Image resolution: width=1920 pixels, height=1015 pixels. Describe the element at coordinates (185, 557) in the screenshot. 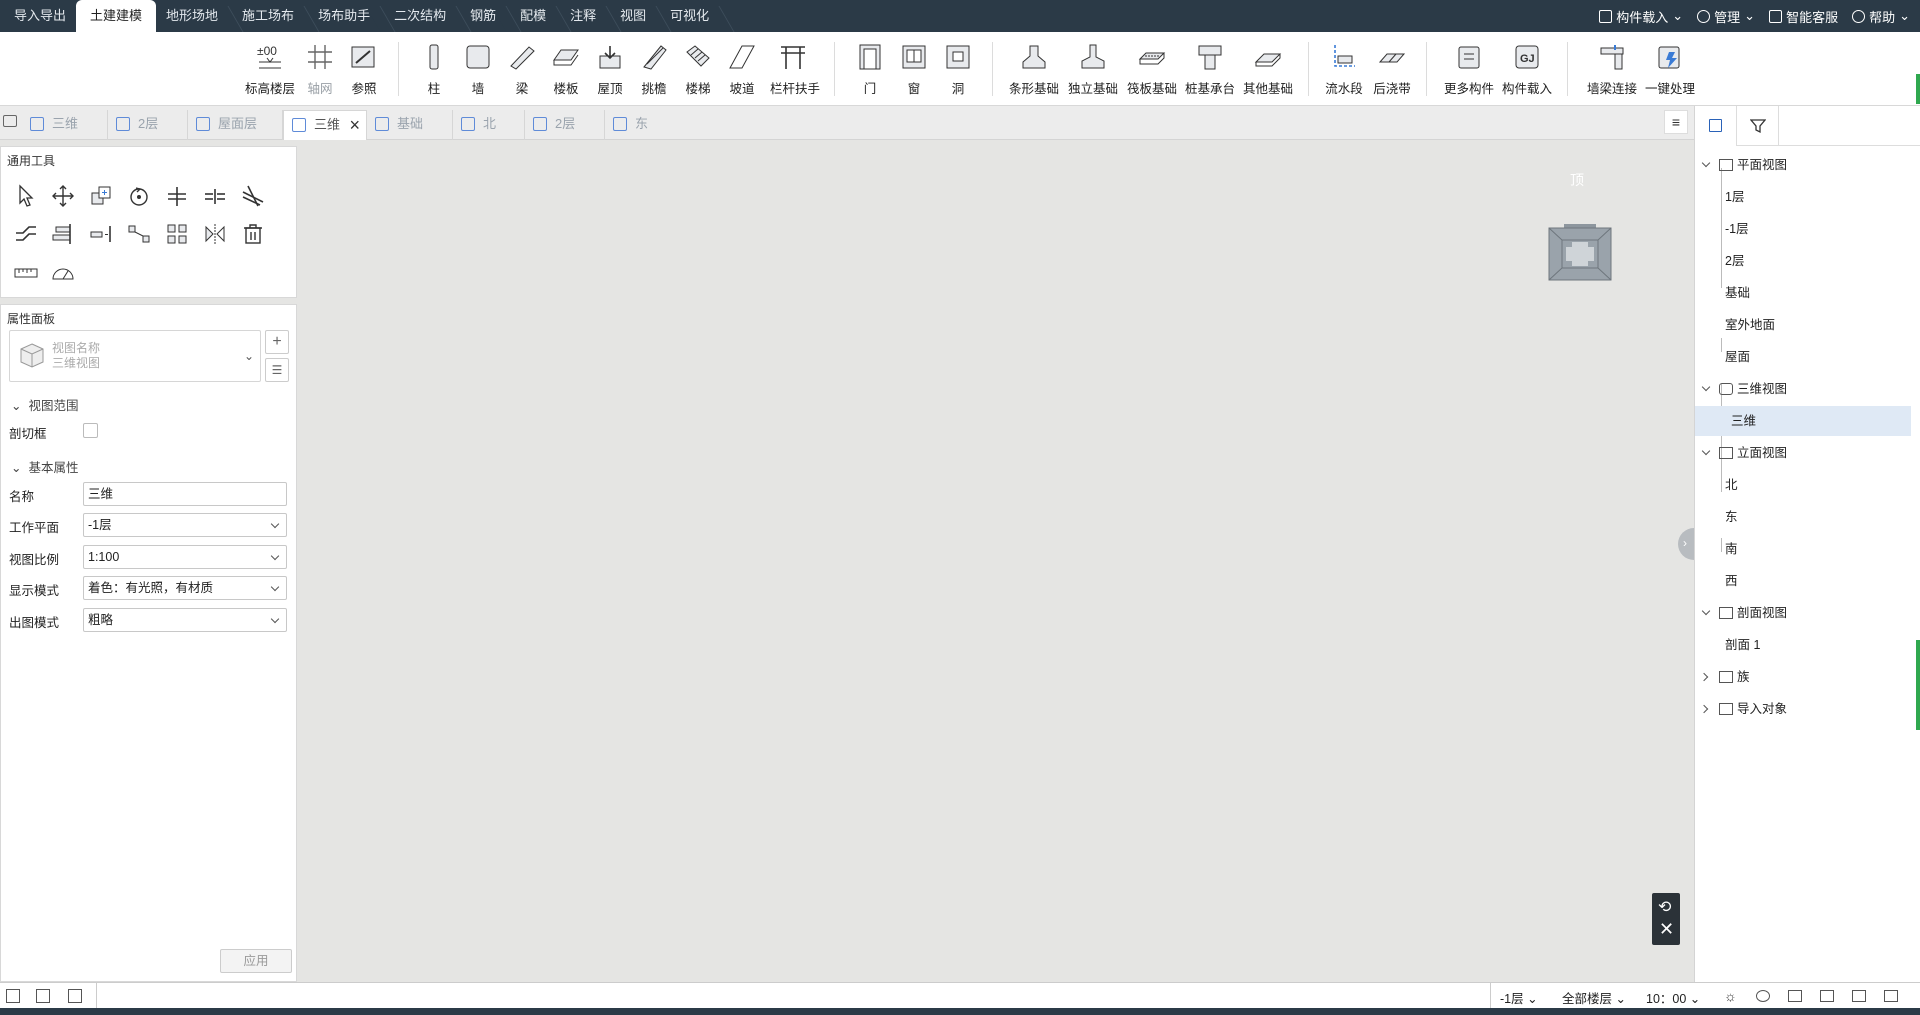

I see `view-scale-select: 1:100` at that location.